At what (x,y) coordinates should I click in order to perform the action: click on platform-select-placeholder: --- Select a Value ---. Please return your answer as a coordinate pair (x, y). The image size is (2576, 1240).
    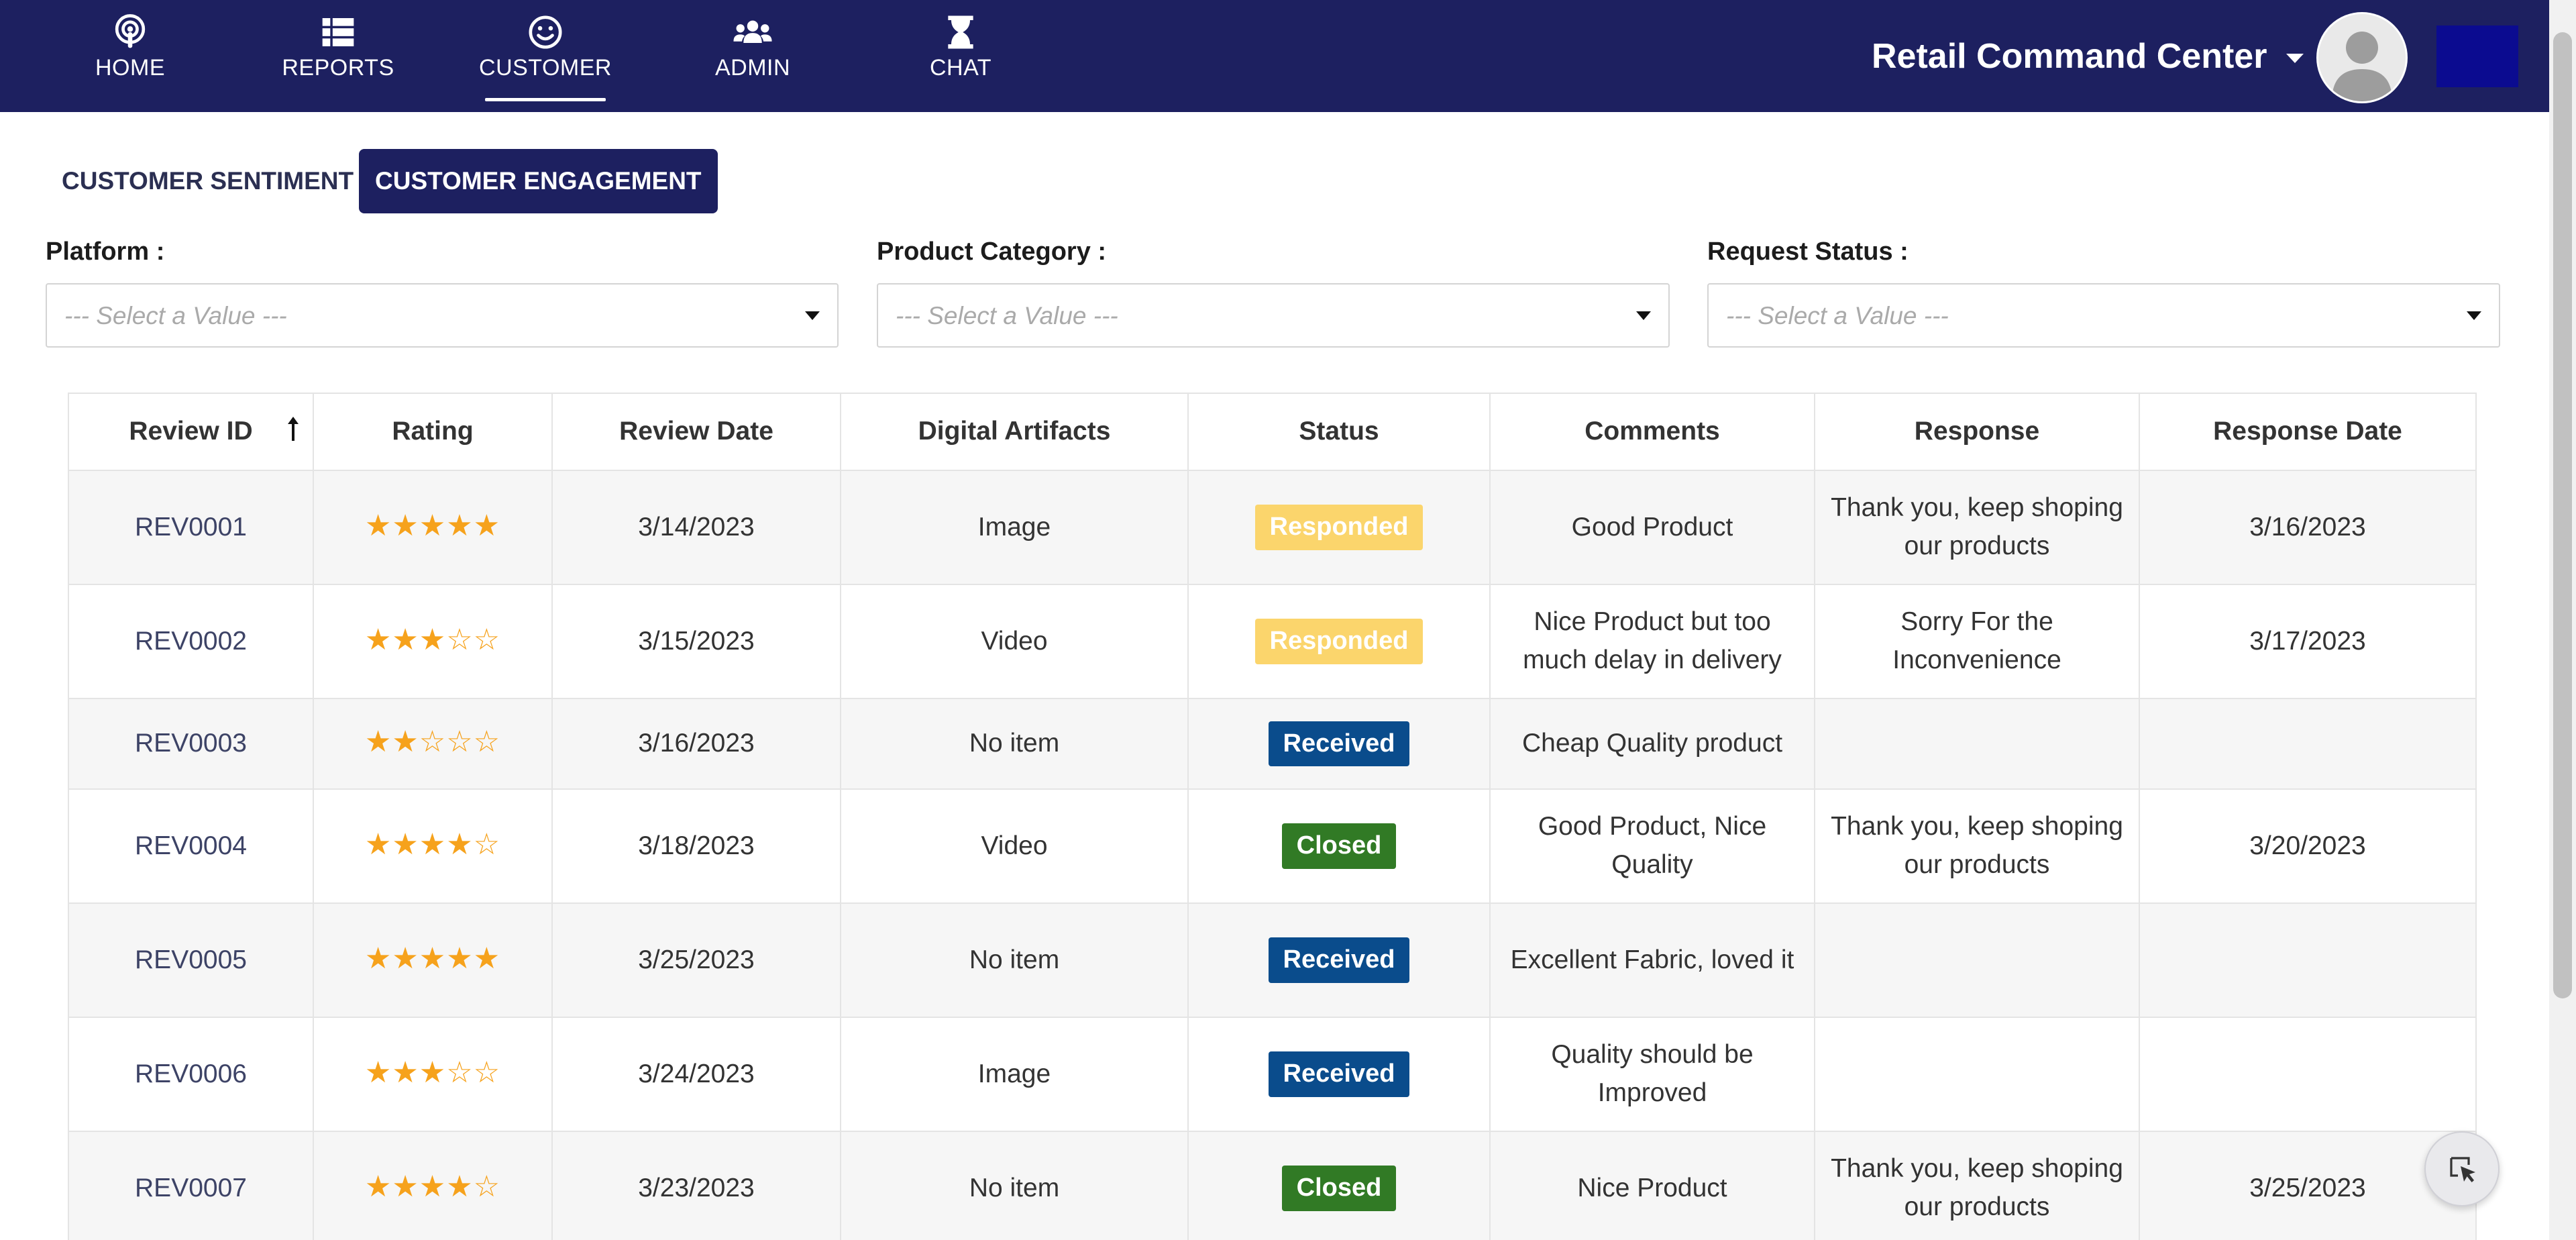
    Looking at the image, I should click on (175, 315).